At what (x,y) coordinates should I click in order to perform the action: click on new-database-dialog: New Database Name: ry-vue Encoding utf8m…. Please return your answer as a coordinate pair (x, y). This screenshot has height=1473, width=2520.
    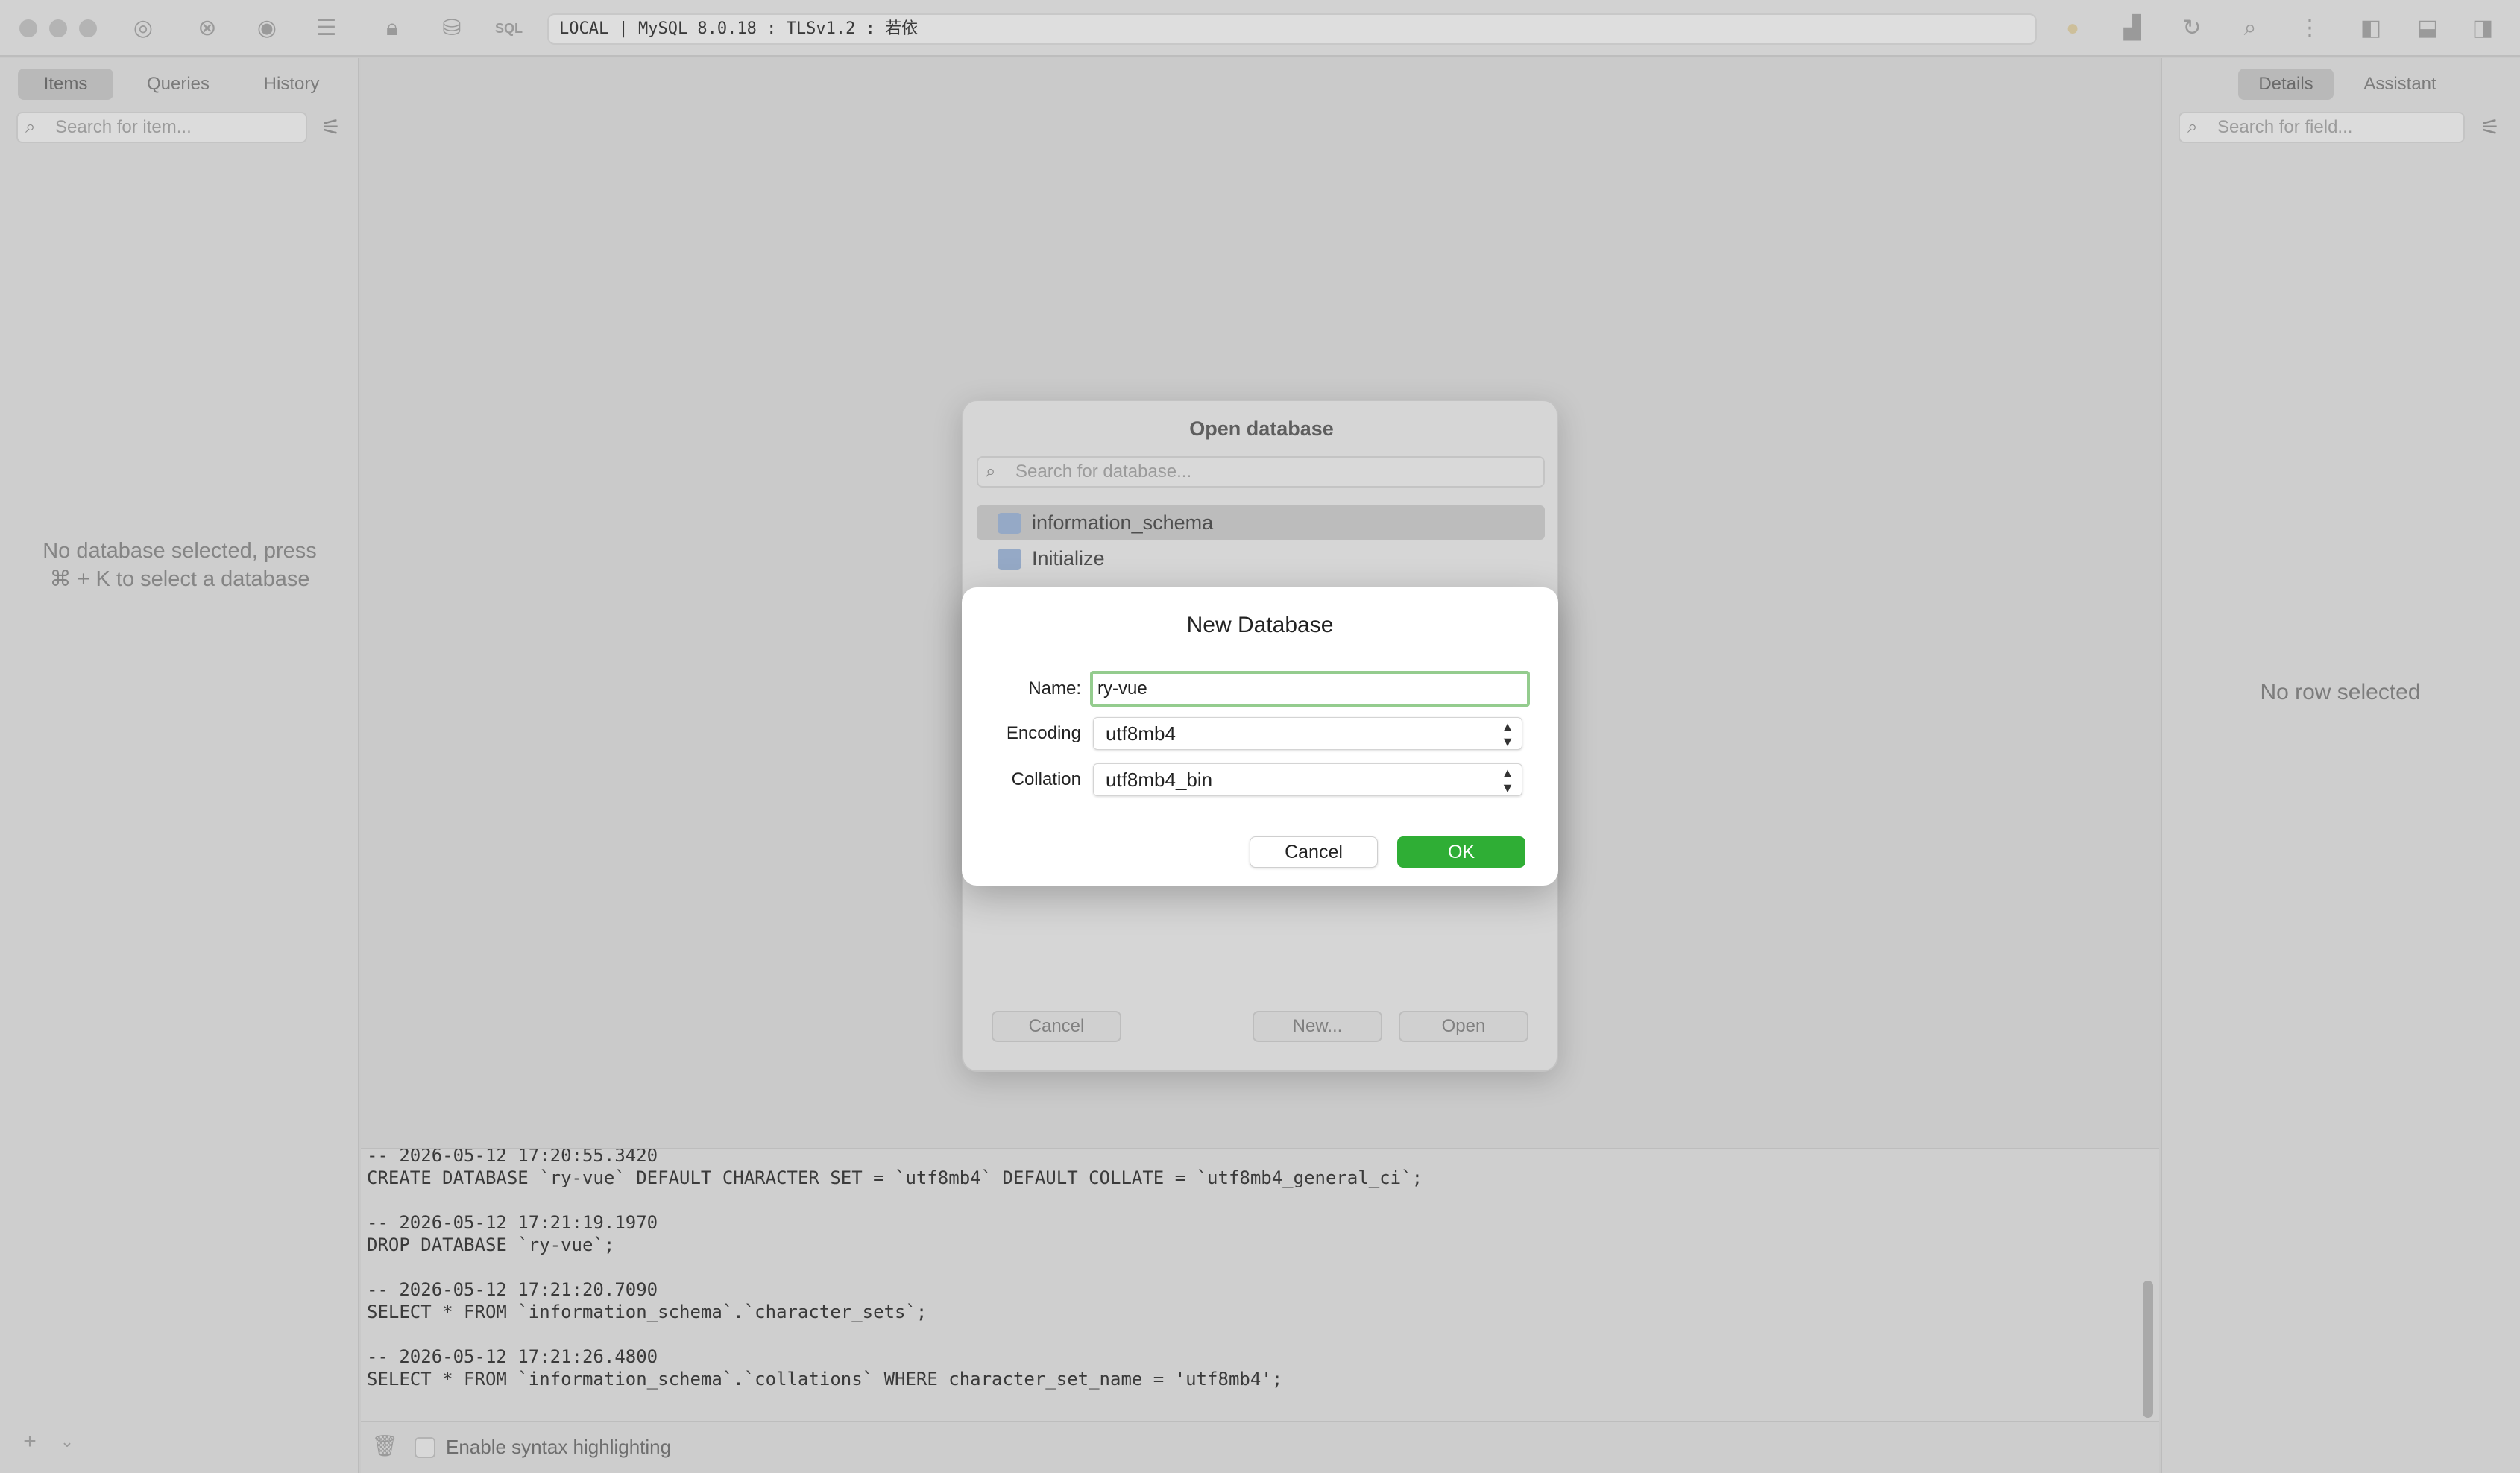
    Looking at the image, I should click on (1260, 736).